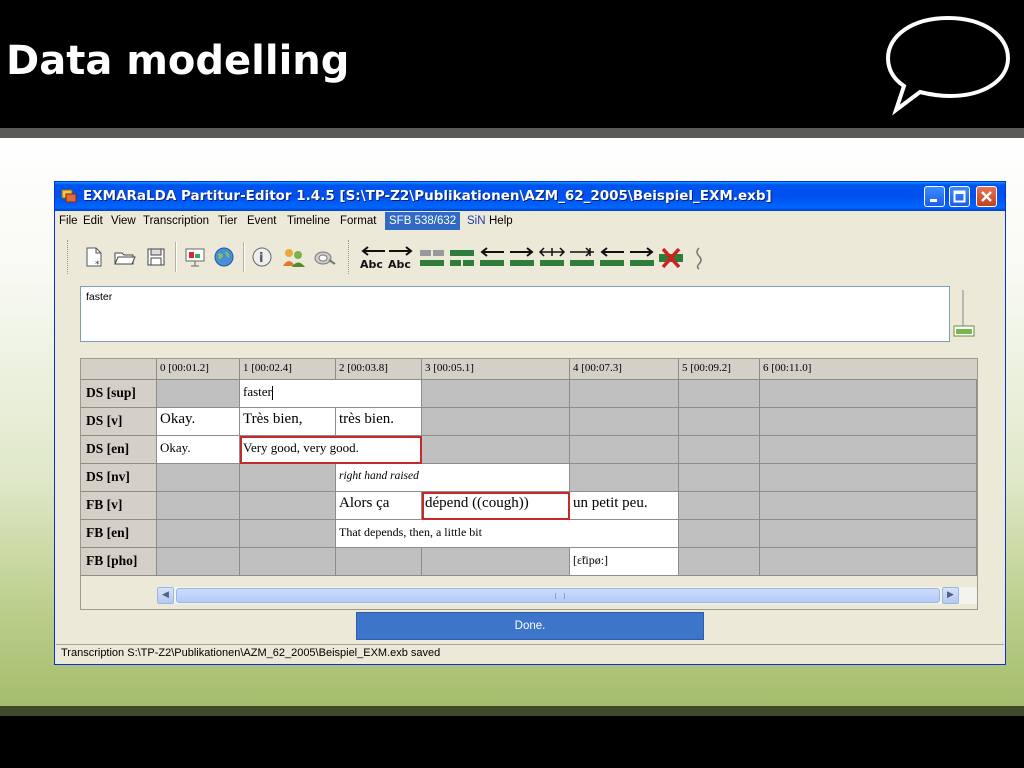  I want to click on event-cell-selected: dépend ((cough)), so click(496, 506).